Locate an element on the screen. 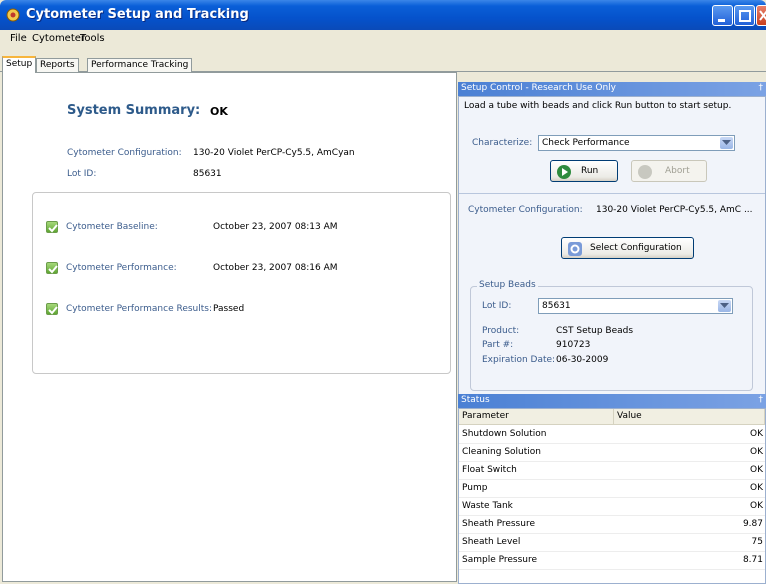 Image resolution: width=766 pixels, height=584 pixels. table-row: Shutdown Solution OK is located at coordinates (612, 435).